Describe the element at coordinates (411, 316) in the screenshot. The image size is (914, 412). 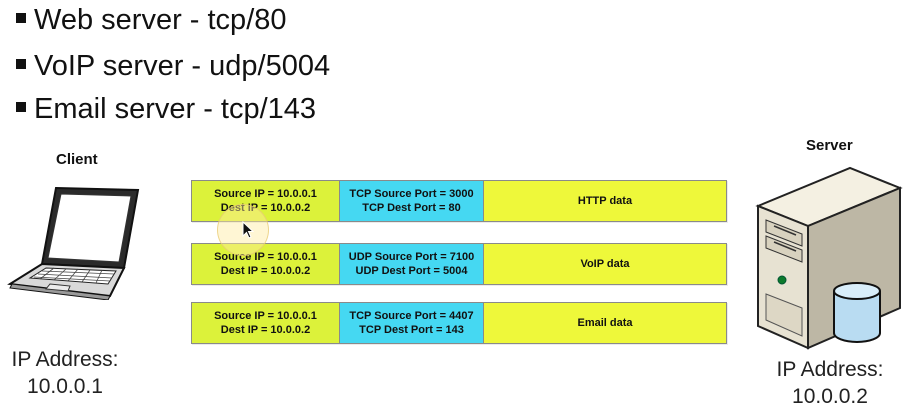
I see `source-port: TCP Source Port = 4407` at that location.